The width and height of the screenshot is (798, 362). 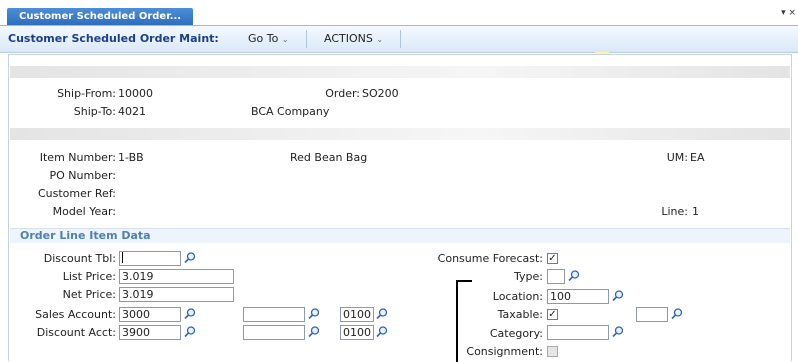 I want to click on order-value: SO200, so click(x=380, y=93).